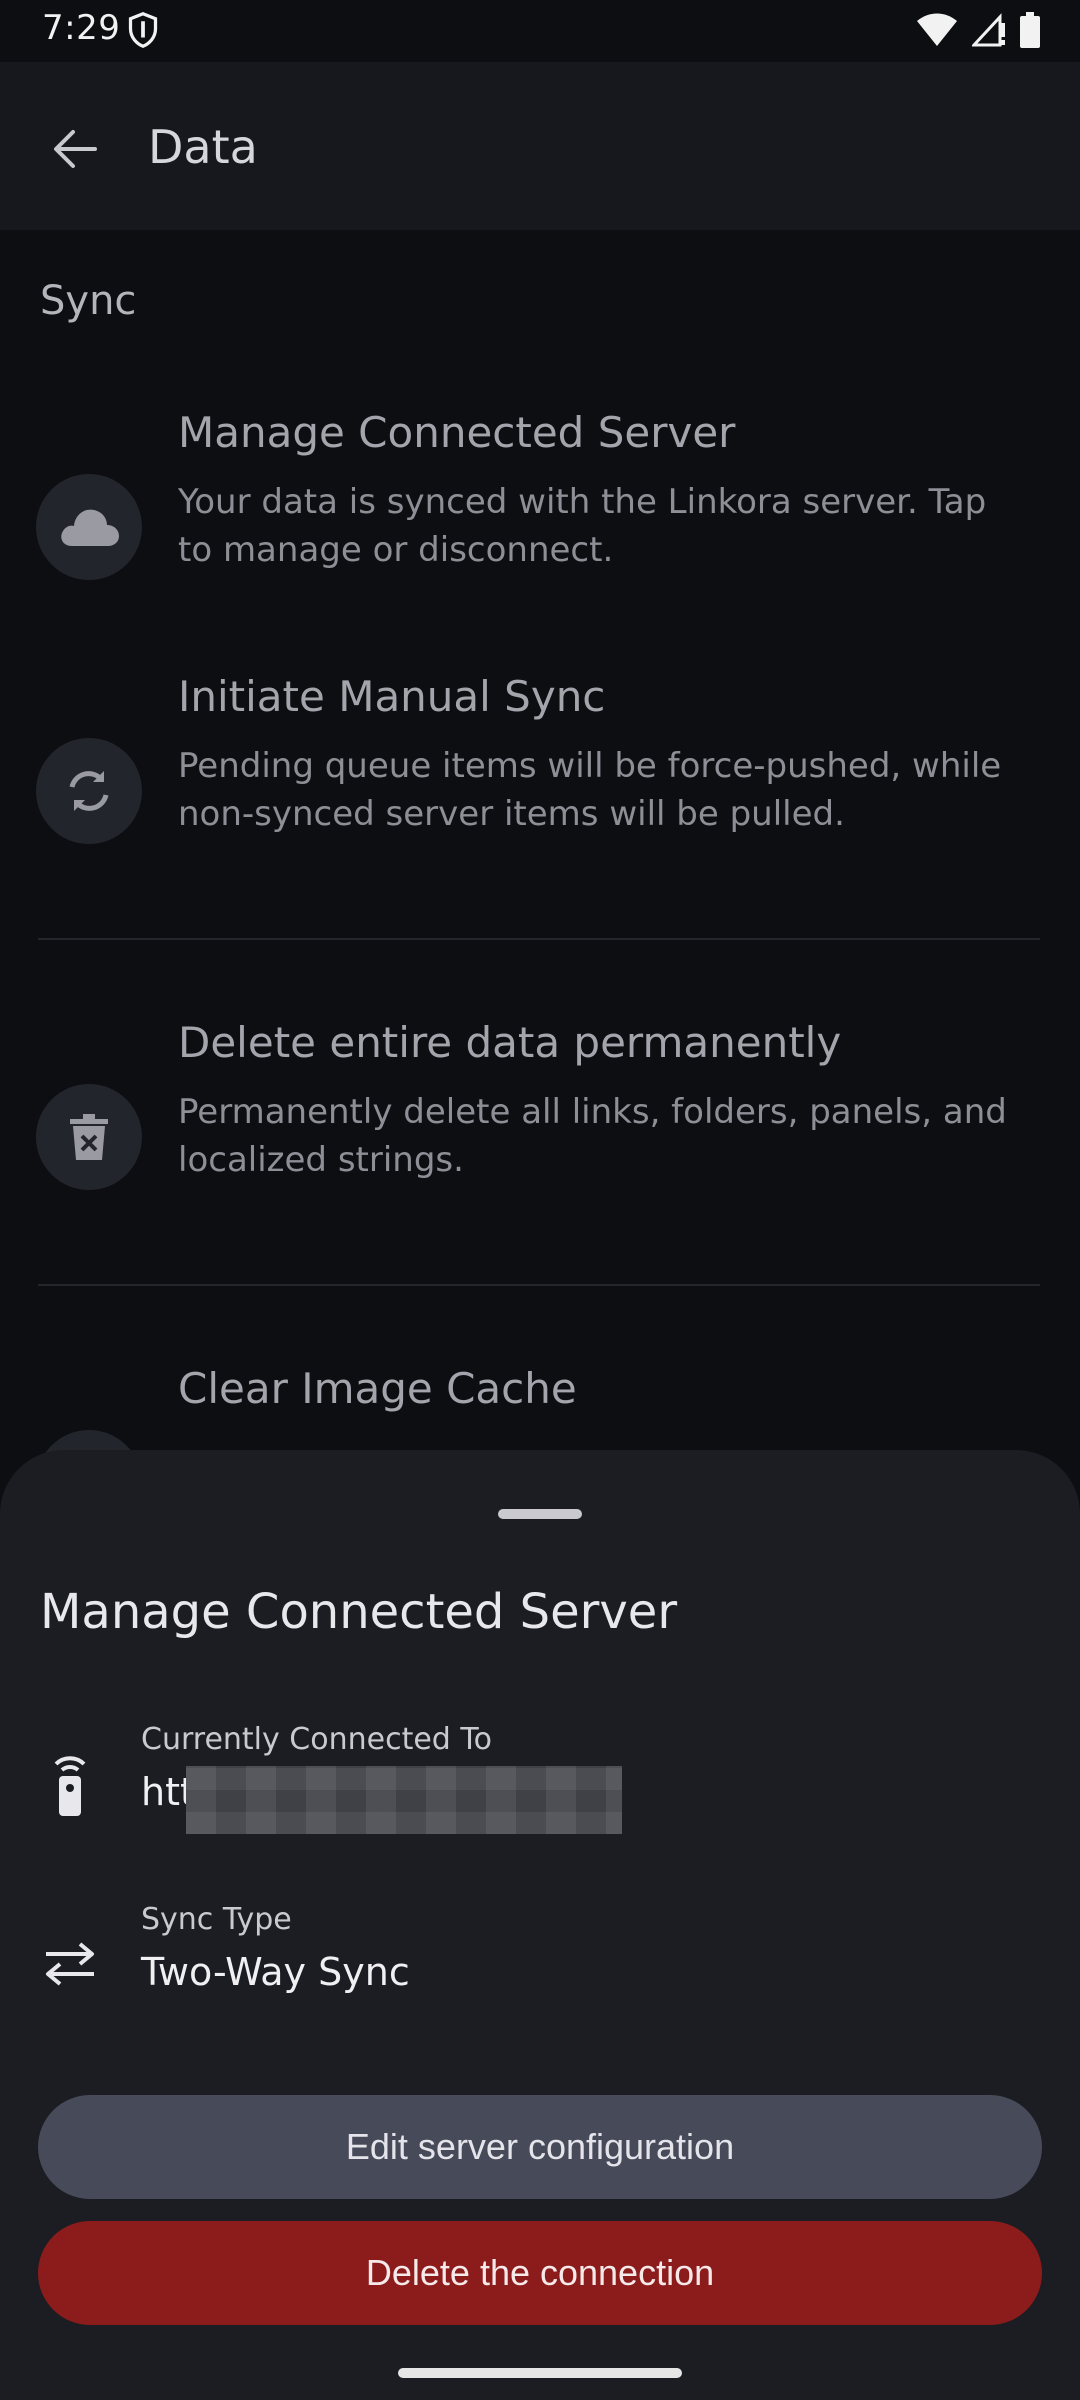  Describe the element at coordinates (392, 696) in the screenshot. I see `setting-title: Initiate Manual Sync` at that location.